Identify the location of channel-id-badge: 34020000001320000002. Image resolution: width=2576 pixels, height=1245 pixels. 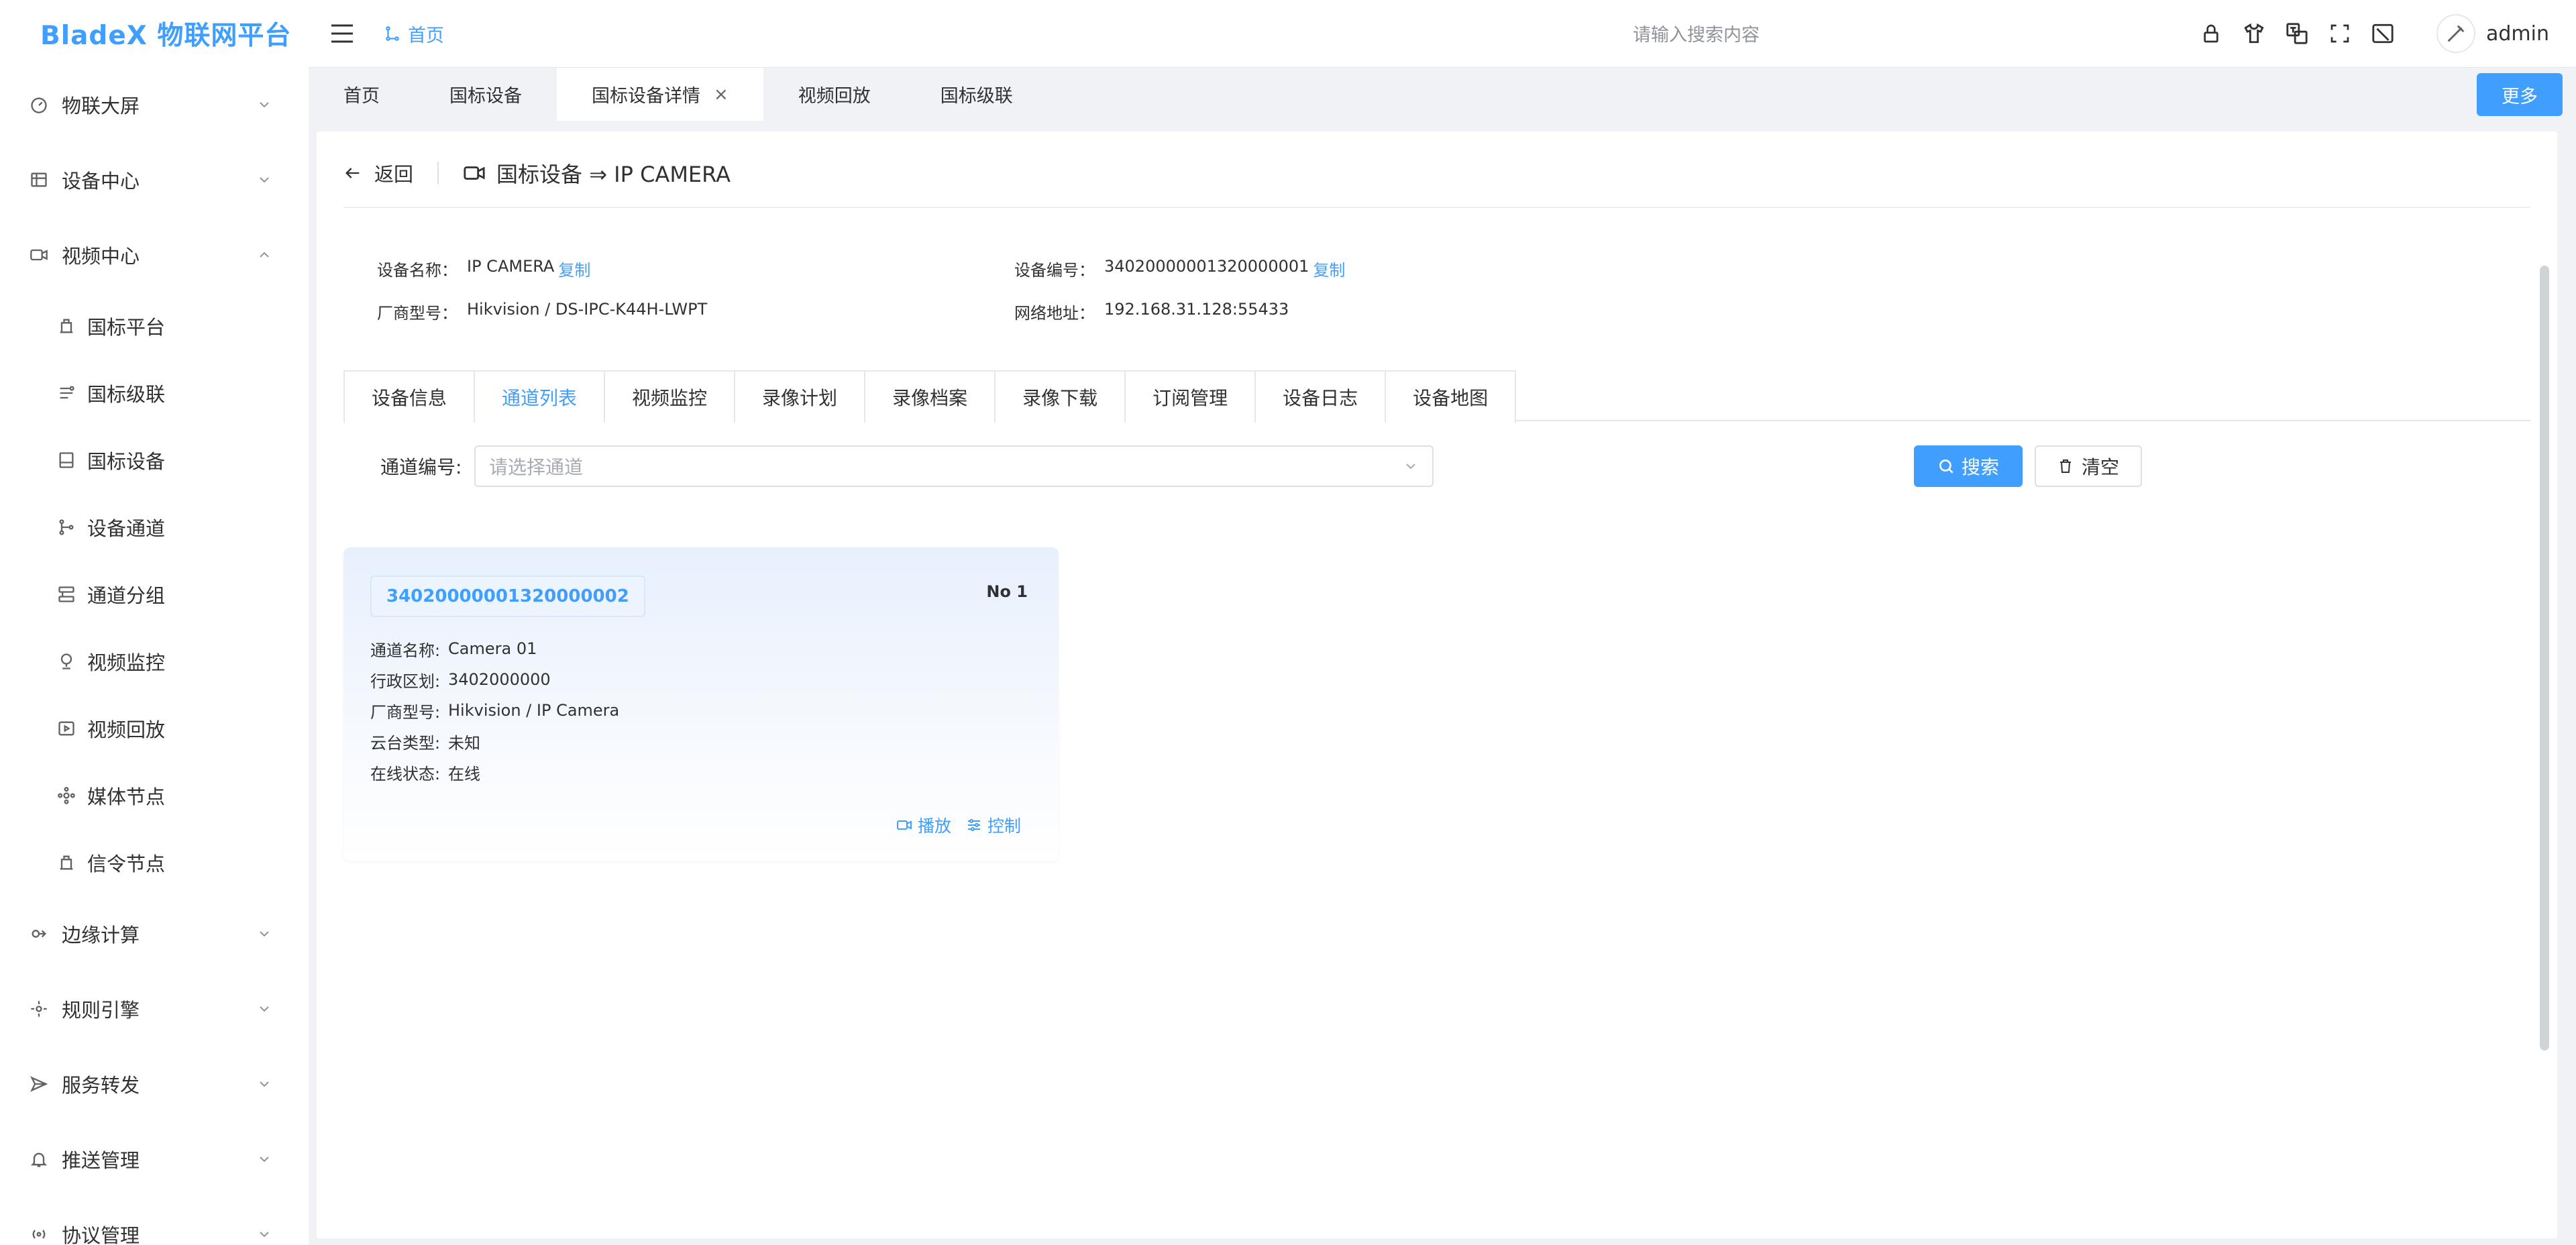
(507, 596).